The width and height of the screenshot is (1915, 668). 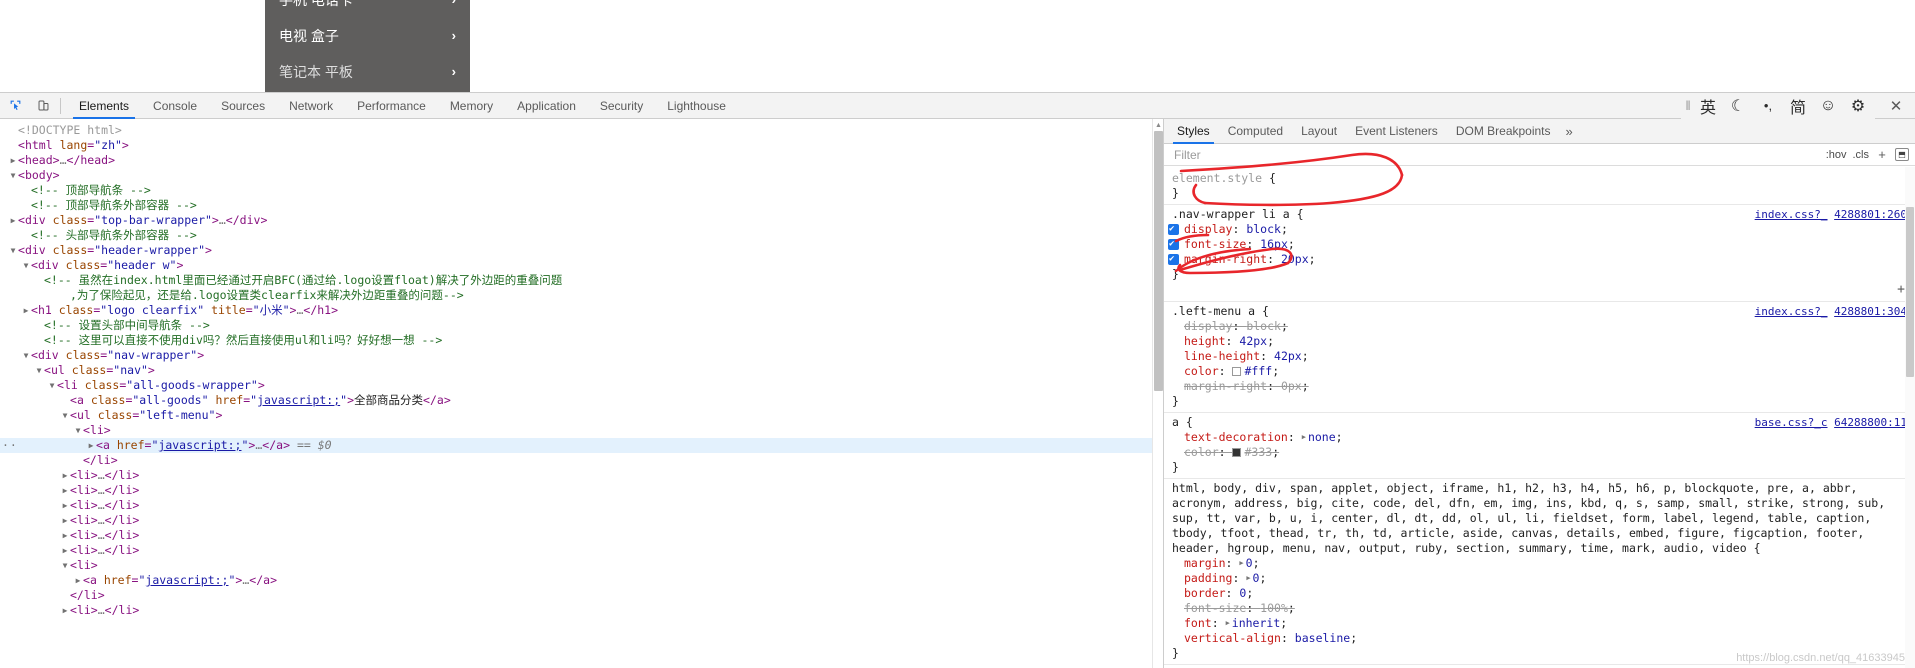 I want to click on css-property-value: block, so click(x=1263, y=229).